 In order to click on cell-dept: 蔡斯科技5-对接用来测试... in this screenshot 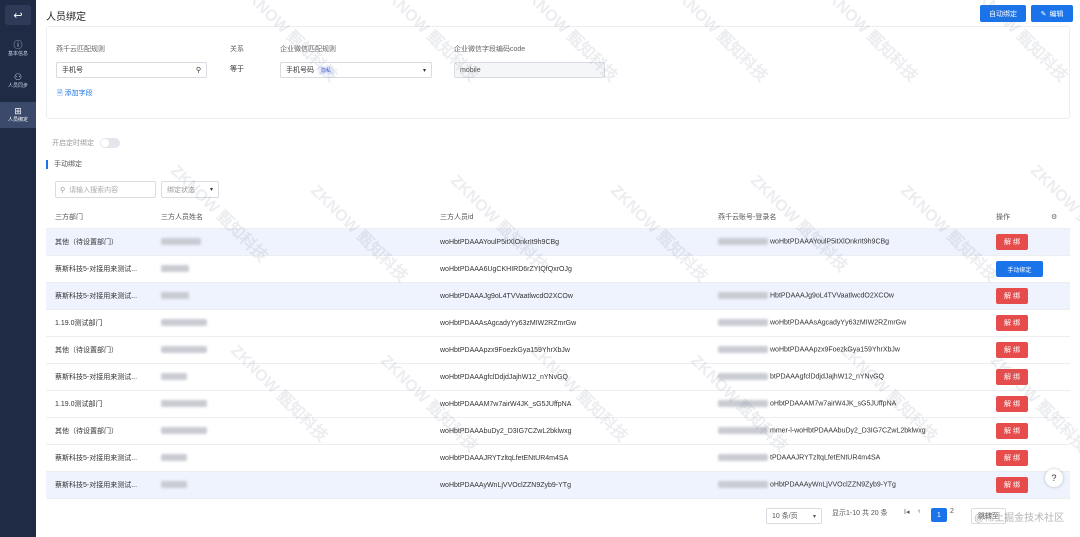, I will do `click(96, 485)`.